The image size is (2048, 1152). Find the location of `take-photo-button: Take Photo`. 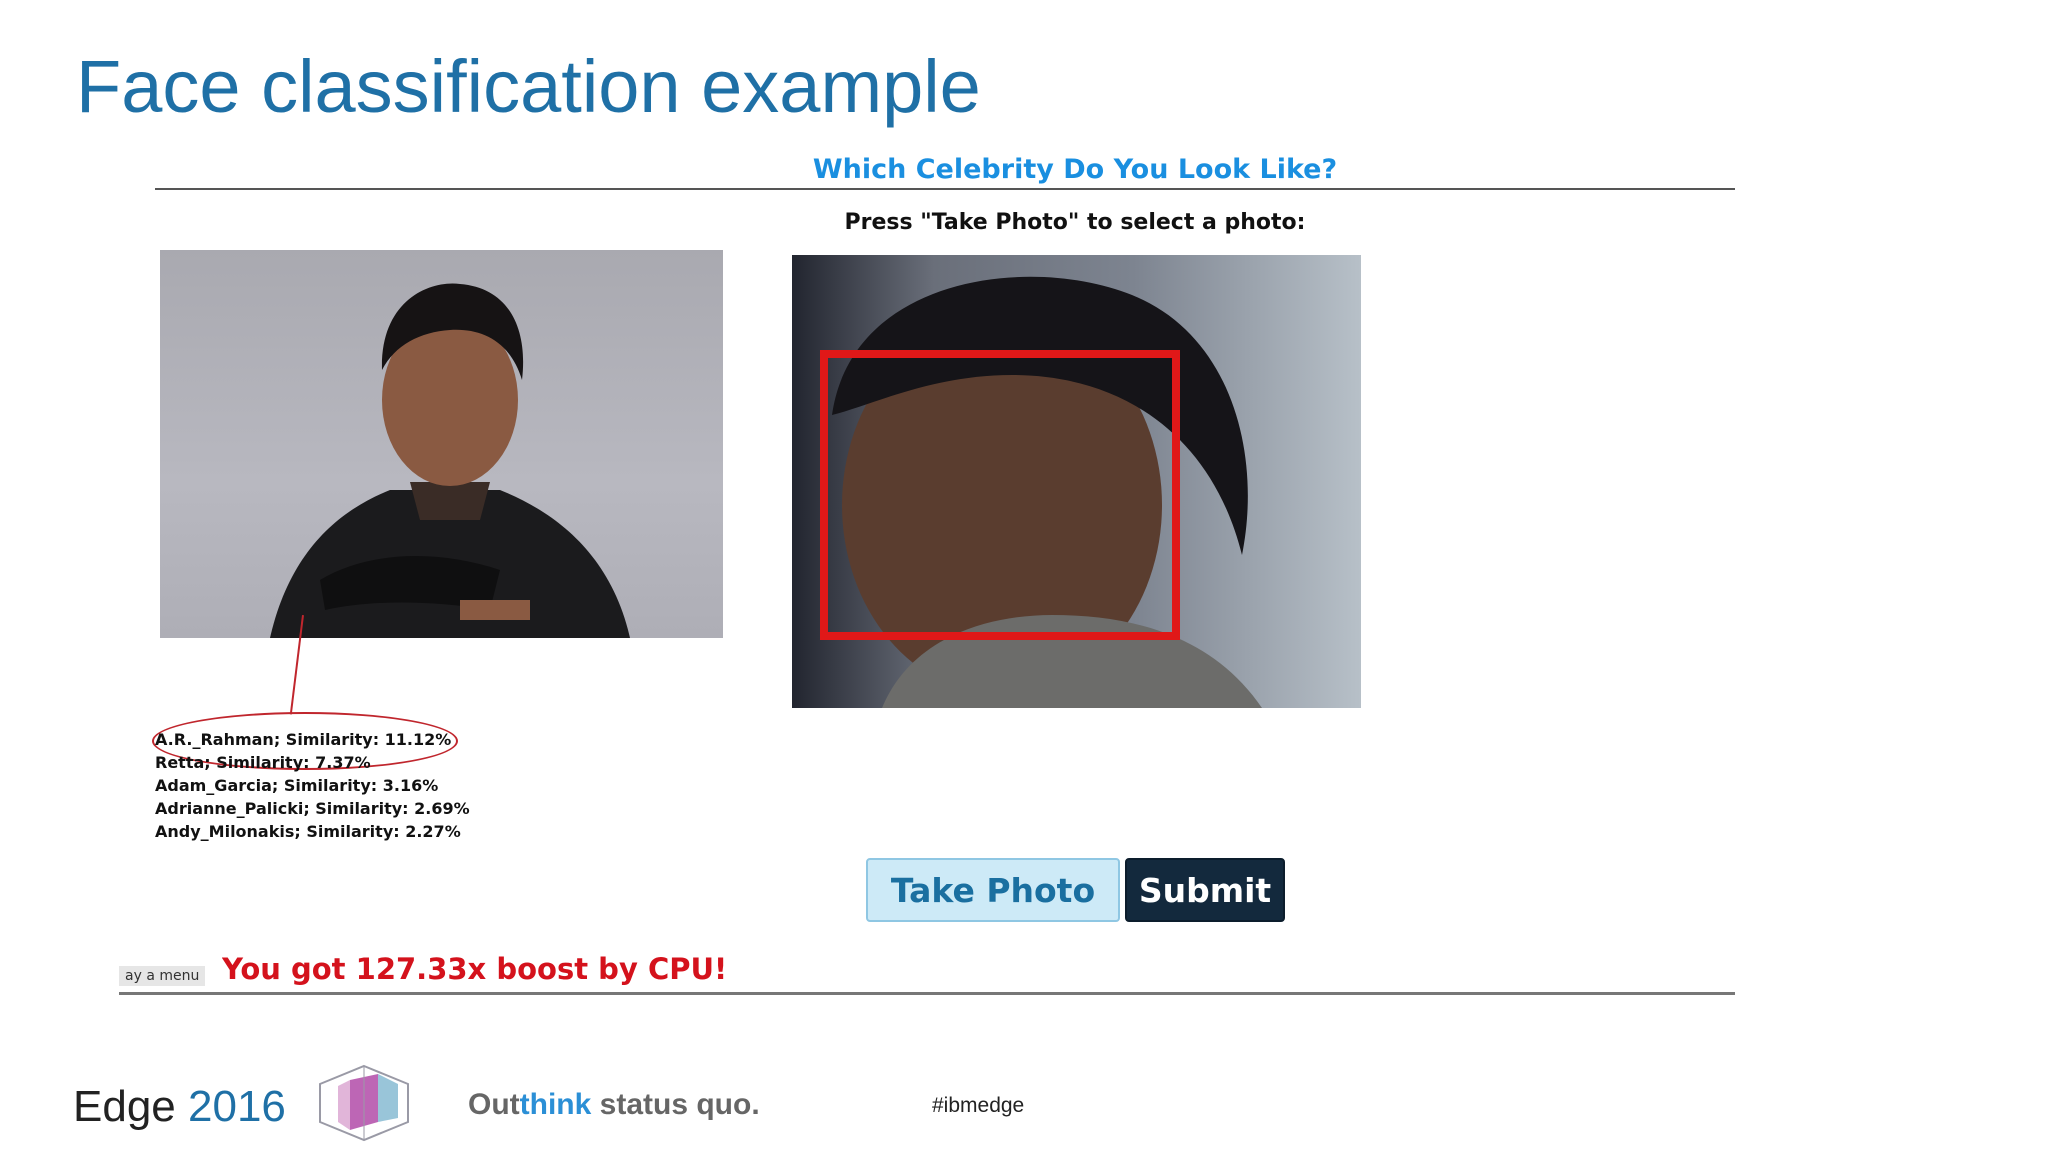

take-photo-button: Take Photo is located at coordinates (993, 890).